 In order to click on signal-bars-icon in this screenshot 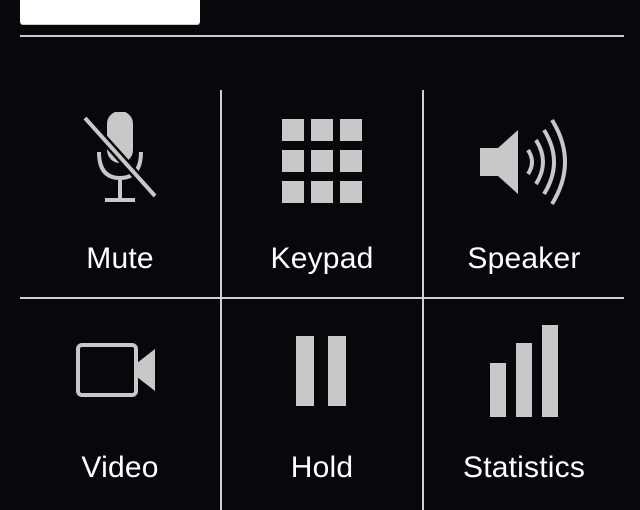, I will do `click(524, 371)`.